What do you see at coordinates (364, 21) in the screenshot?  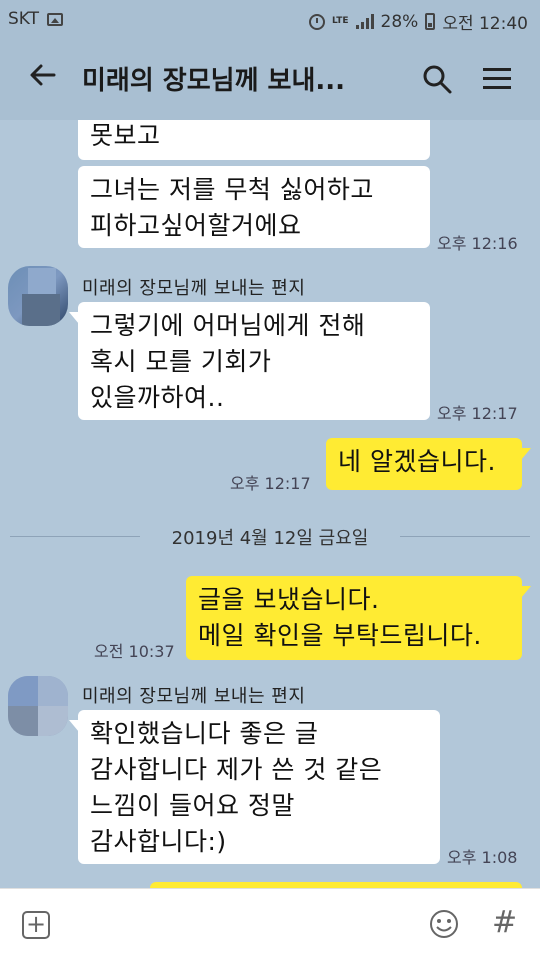 I see `signal-icon` at bounding box center [364, 21].